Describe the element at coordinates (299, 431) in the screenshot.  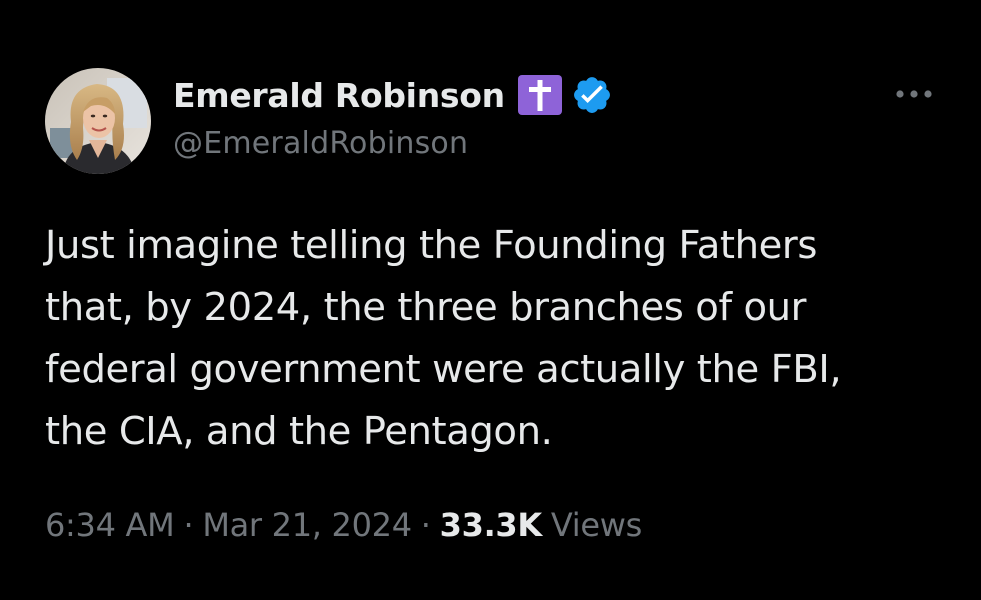
I see `tweet-text-line: the CIA, and the Pentagon.` at that location.